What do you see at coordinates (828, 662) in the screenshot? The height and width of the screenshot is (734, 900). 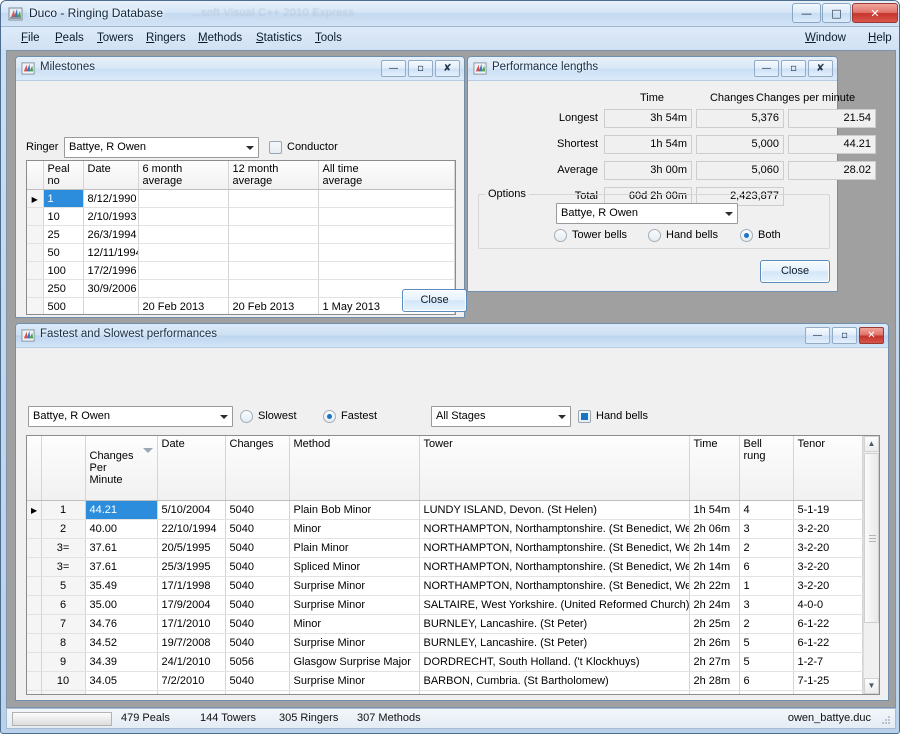 I see `cell-tenor: 1-2-7` at bounding box center [828, 662].